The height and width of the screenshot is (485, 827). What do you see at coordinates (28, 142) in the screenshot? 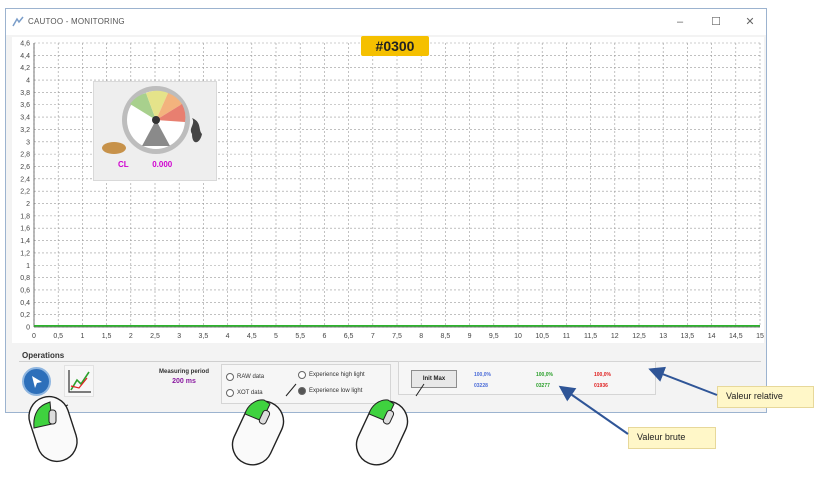
I see `y-tick-label: 3` at bounding box center [28, 142].